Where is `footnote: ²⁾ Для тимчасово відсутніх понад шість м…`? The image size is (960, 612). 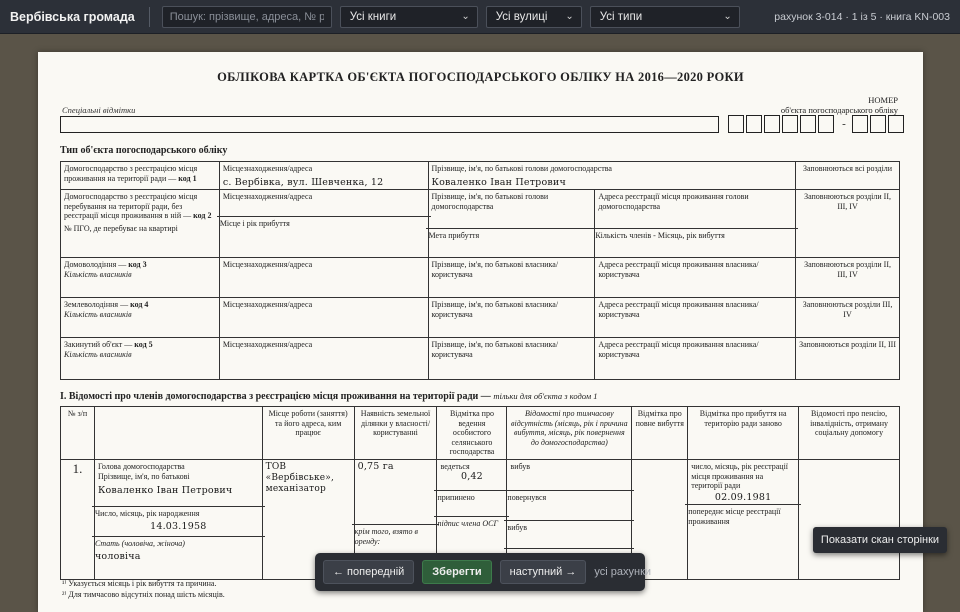 footnote: ²⁾ Для тимчасово відсутніх понад шість м… is located at coordinates (143, 594).